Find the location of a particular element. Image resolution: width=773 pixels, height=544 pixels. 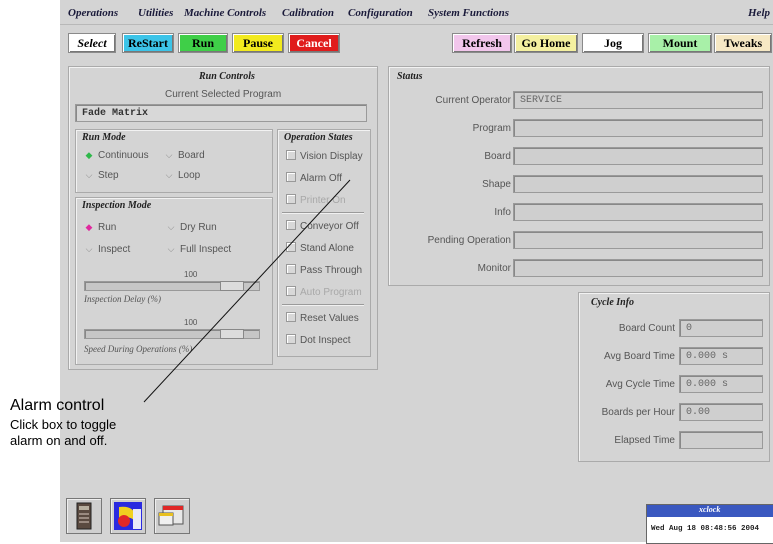

annotation-overlay is located at coordinates (247, 291).